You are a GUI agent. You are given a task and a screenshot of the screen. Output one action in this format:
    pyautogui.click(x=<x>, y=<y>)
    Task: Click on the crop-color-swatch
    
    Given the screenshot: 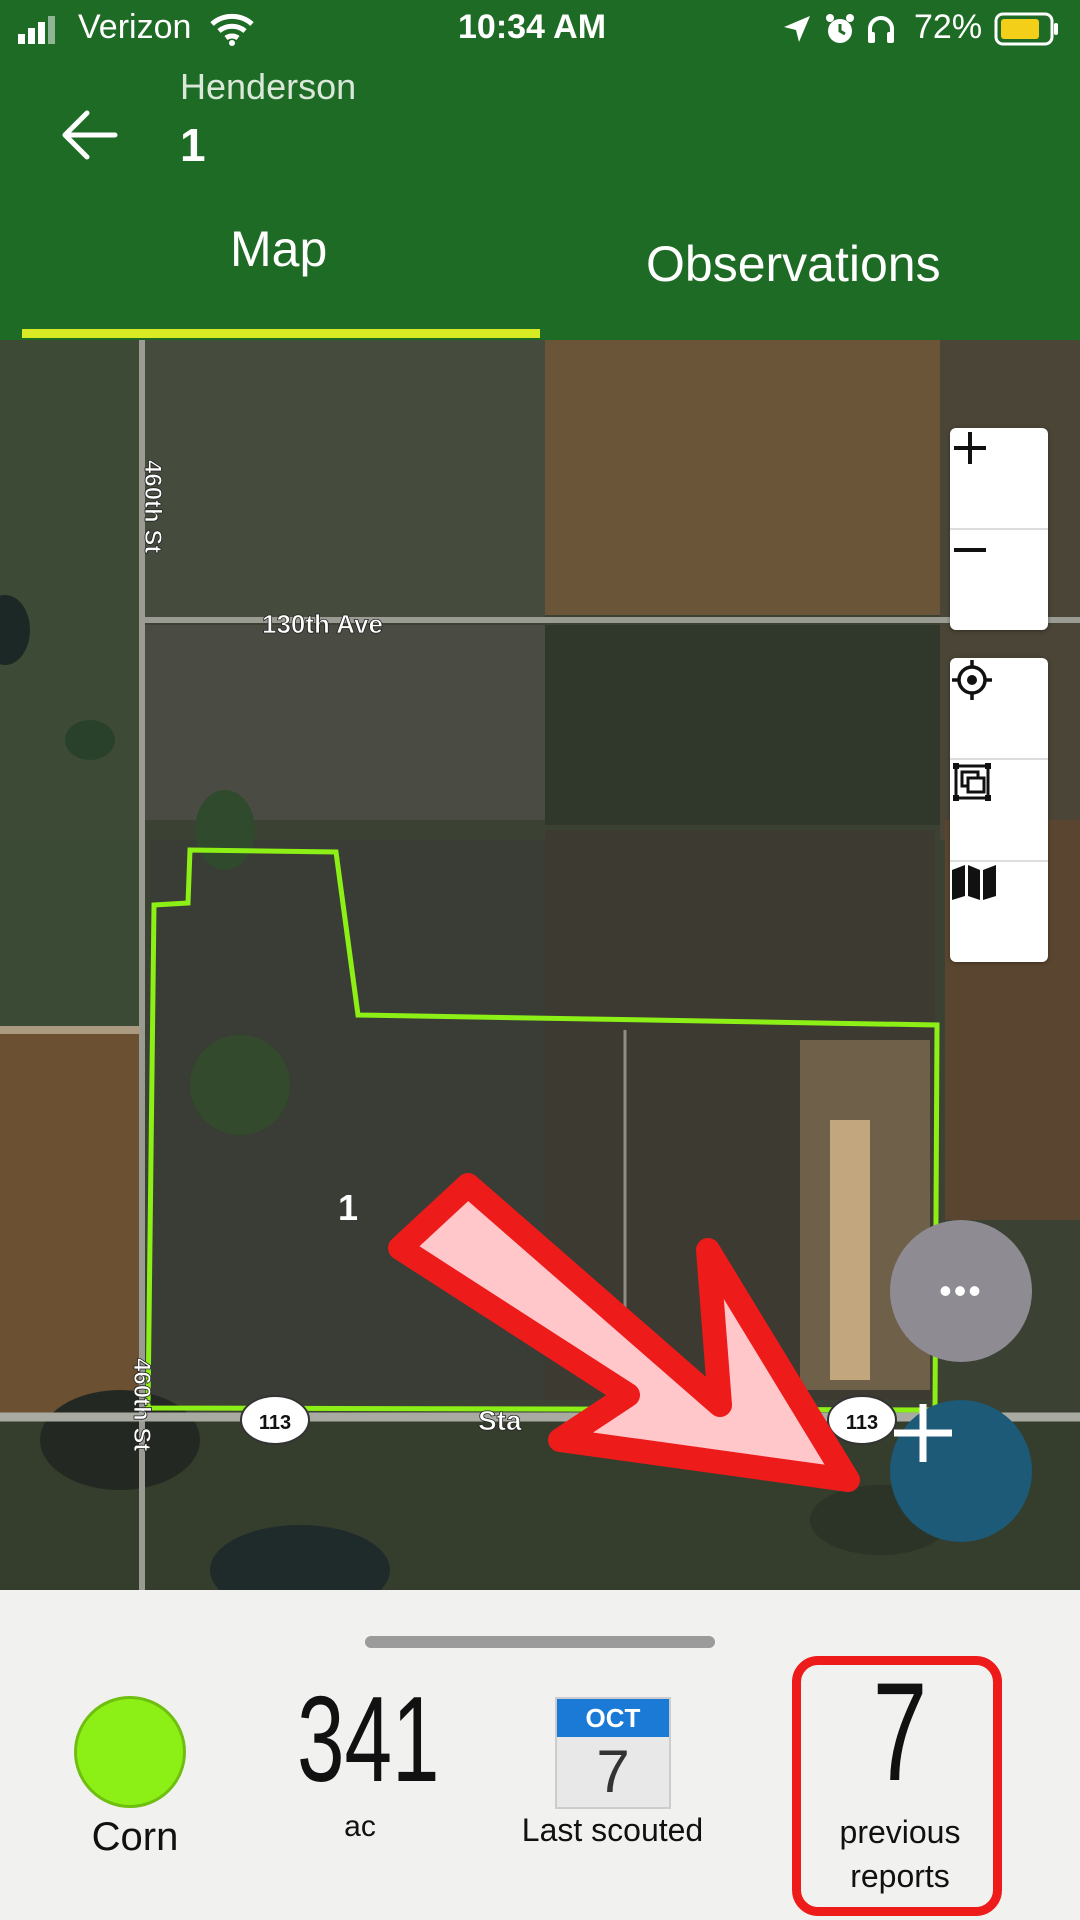 What is the action you would take?
    pyautogui.click(x=130, y=1752)
    